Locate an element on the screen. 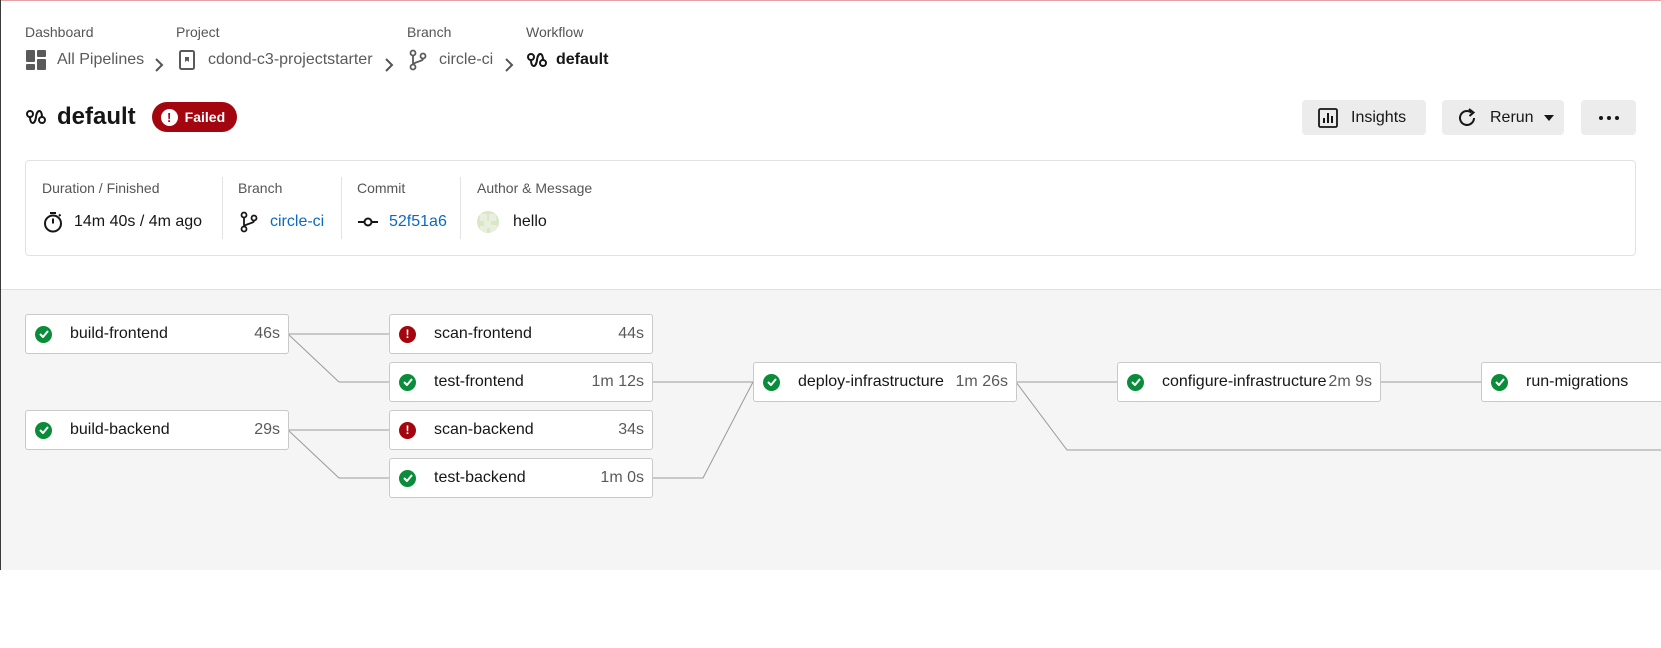 The image size is (1661, 648). breadcrumb-link-project: cdond-c3-projectstarter is located at coordinates (290, 60).